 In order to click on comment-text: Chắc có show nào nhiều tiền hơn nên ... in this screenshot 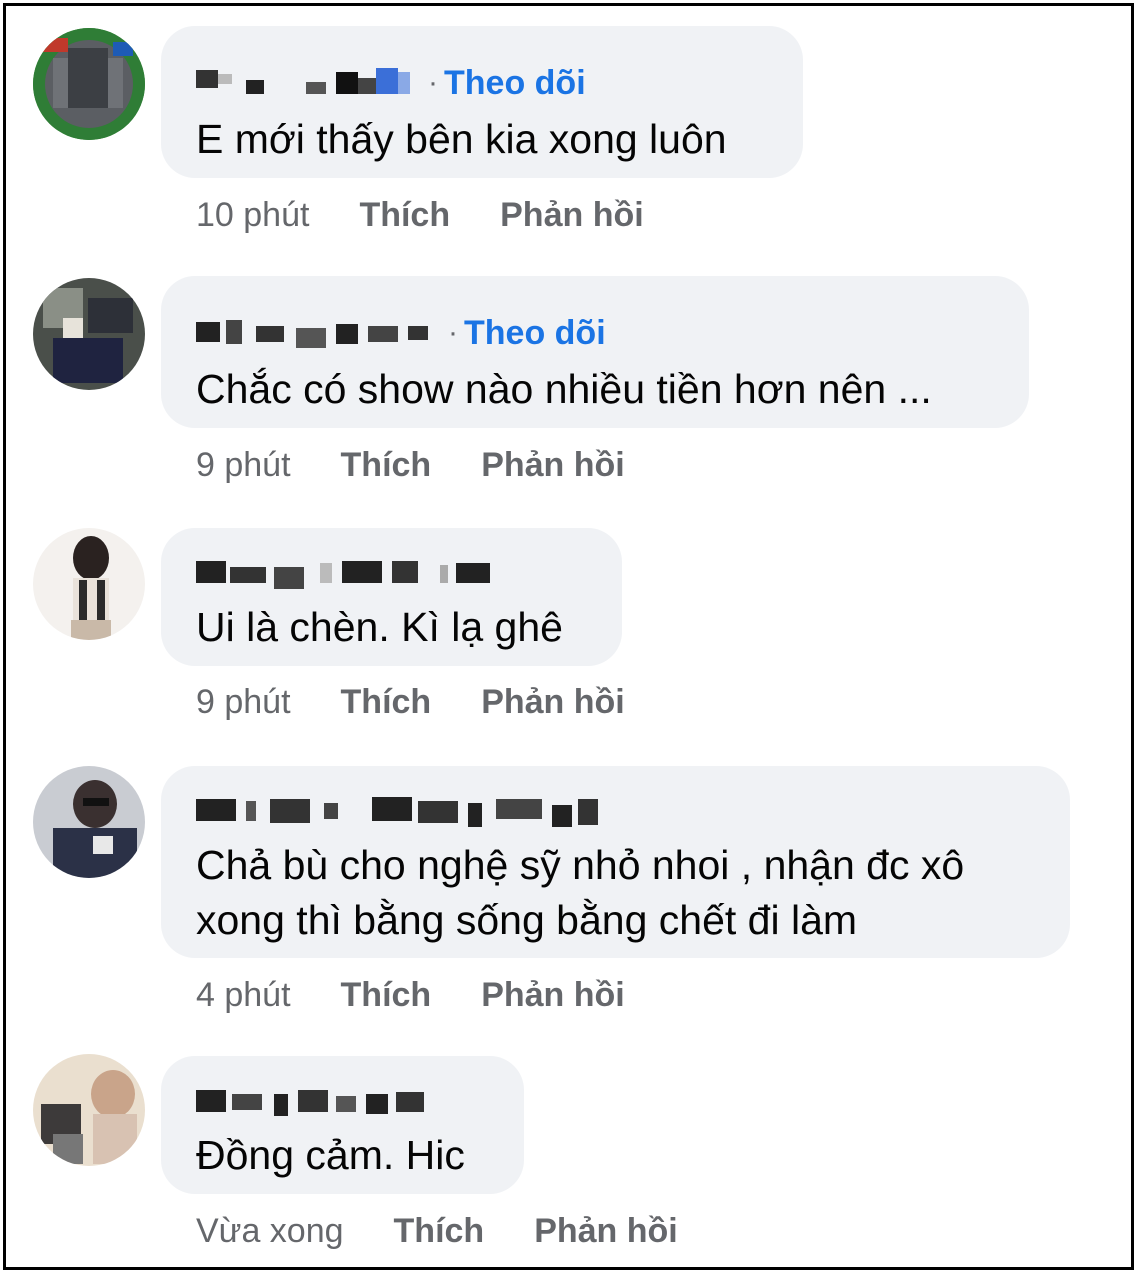, I will do `click(564, 389)`.